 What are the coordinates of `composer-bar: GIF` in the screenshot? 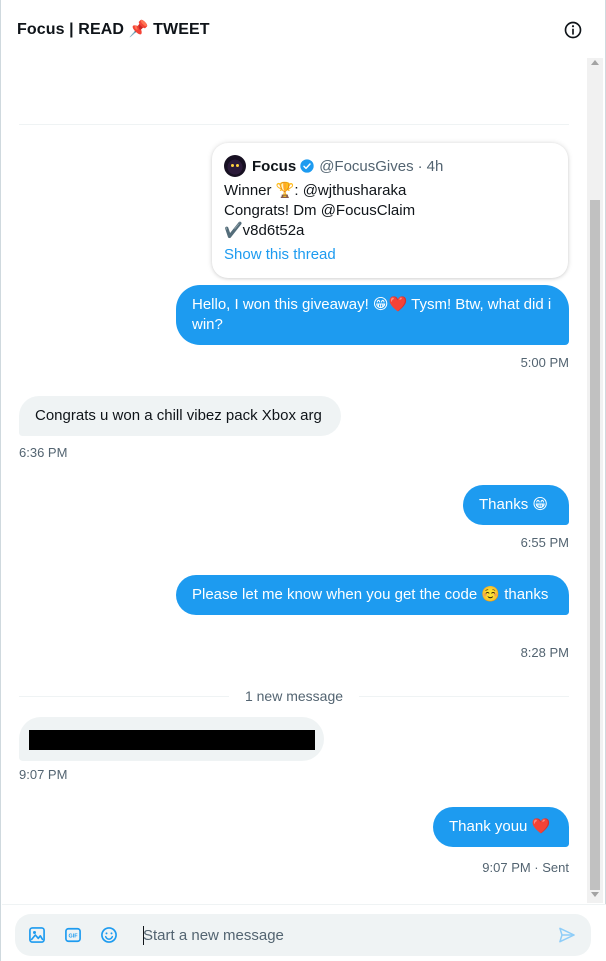 It's located at (304, 932).